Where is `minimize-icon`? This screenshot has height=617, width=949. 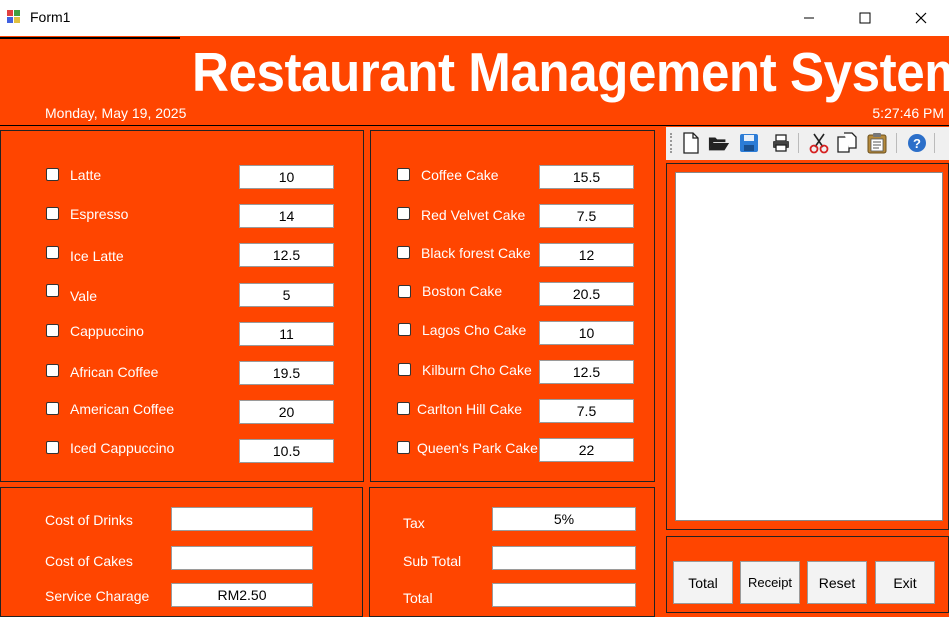
minimize-icon is located at coordinates (809, 18).